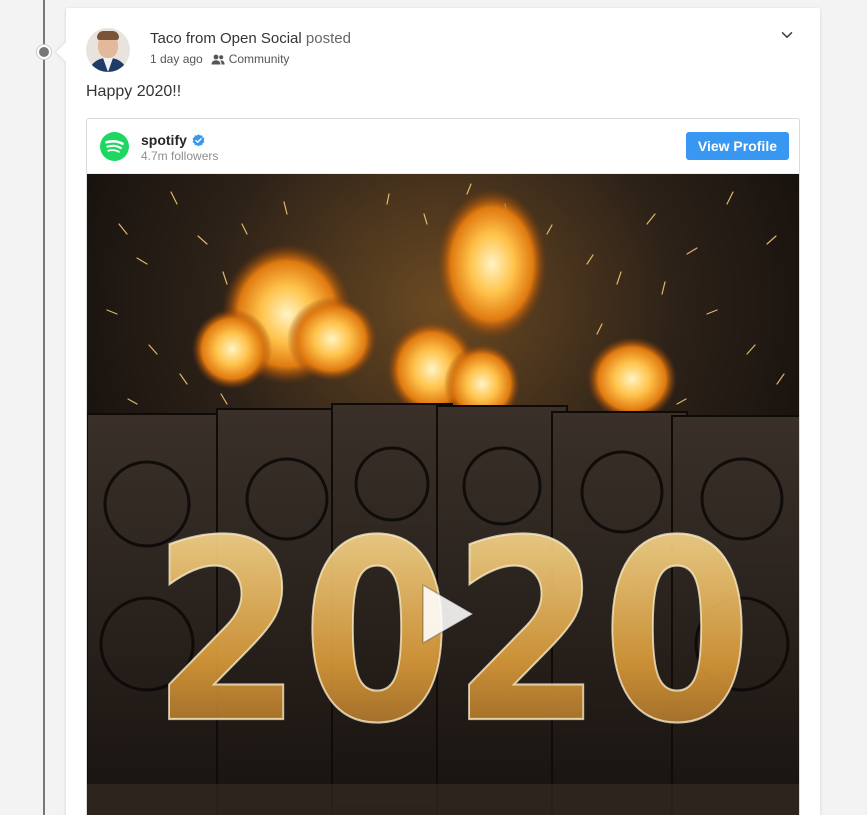  Describe the element at coordinates (443, 146) in the screenshot. I see `embed-header: spotify 4.7m followers View Profile` at that location.